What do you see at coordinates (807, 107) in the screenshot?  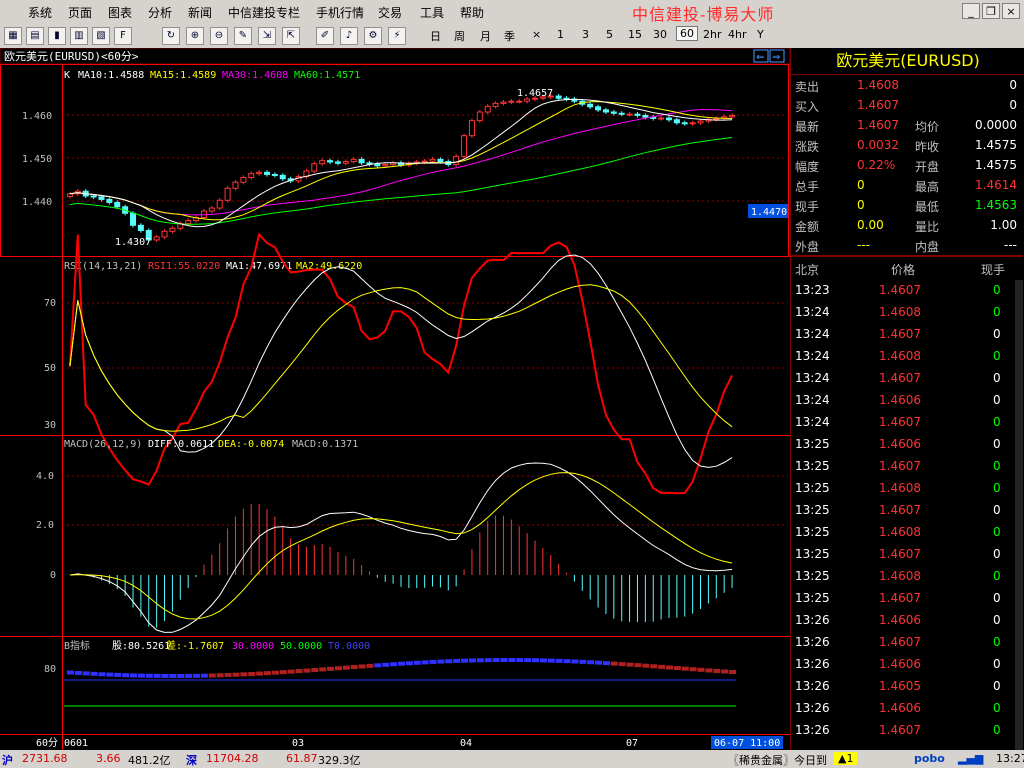 I see `quote-label: 买入` at bounding box center [807, 107].